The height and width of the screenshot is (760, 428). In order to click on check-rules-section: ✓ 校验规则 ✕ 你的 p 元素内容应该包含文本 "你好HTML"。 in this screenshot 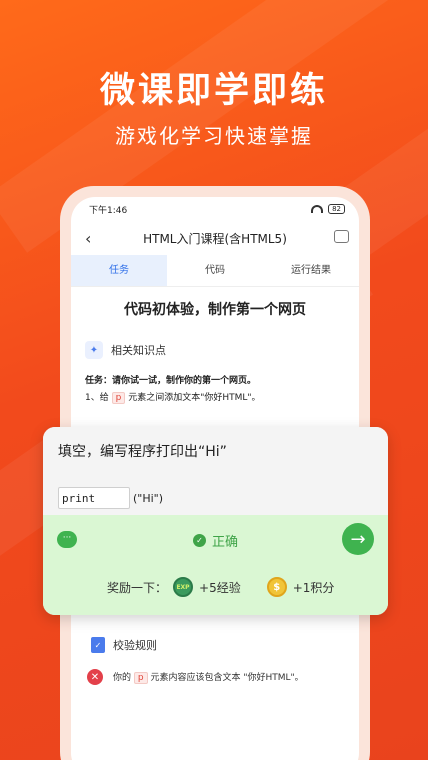, I will do `click(215, 661)`.